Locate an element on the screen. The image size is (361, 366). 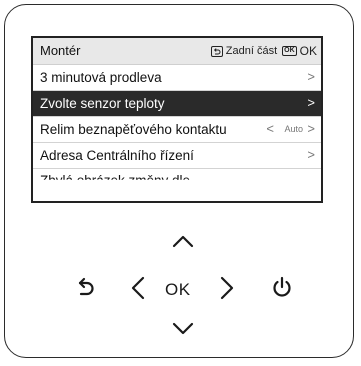
menu-item-label: Zvolte senzor teploty is located at coordinates (102, 103).